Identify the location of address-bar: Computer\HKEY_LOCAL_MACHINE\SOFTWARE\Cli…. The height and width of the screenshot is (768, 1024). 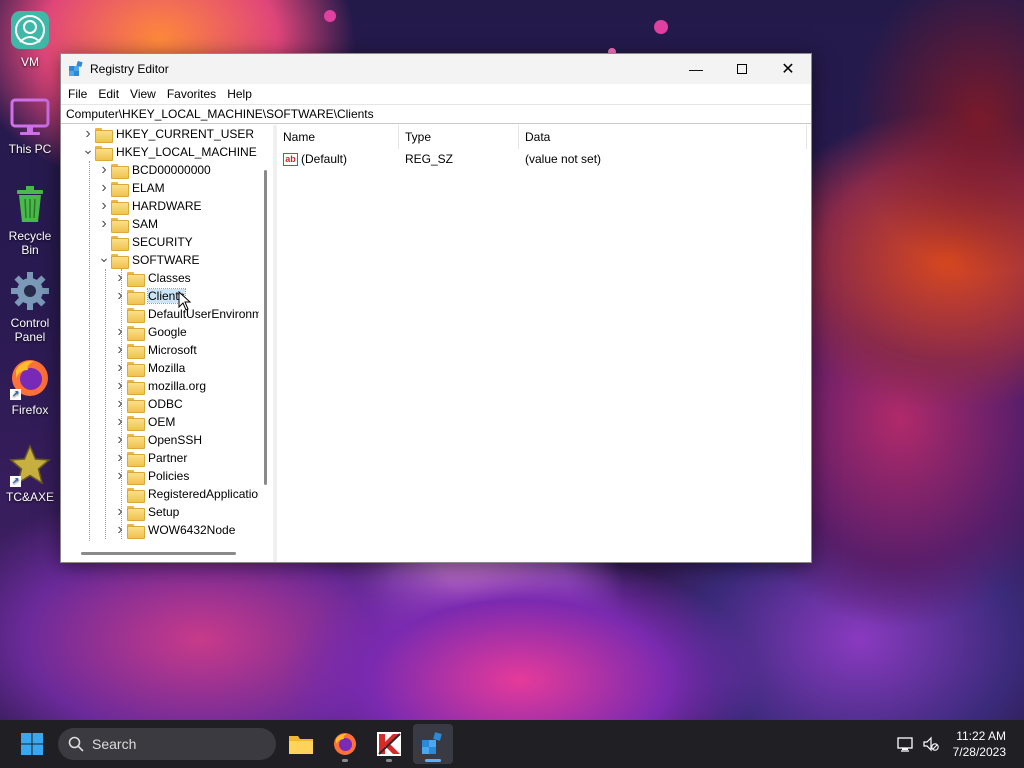
(436, 114).